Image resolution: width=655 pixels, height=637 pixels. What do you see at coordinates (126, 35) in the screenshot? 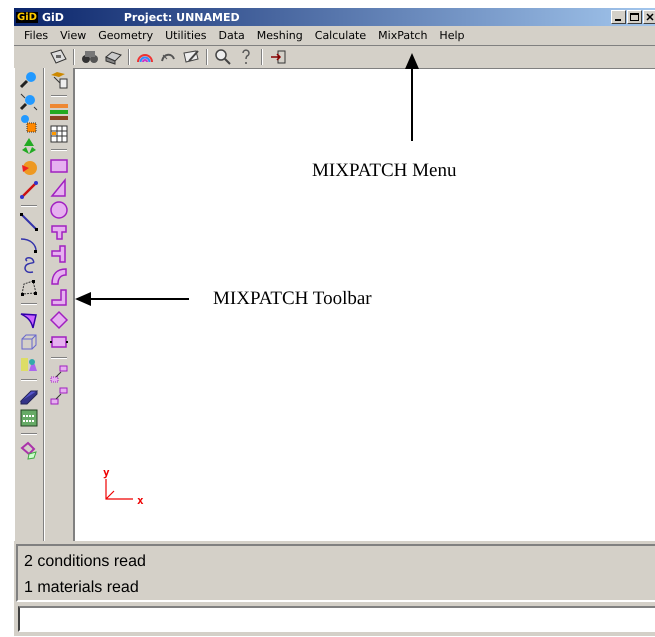
I see `menu-item: Geometry` at bounding box center [126, 35].